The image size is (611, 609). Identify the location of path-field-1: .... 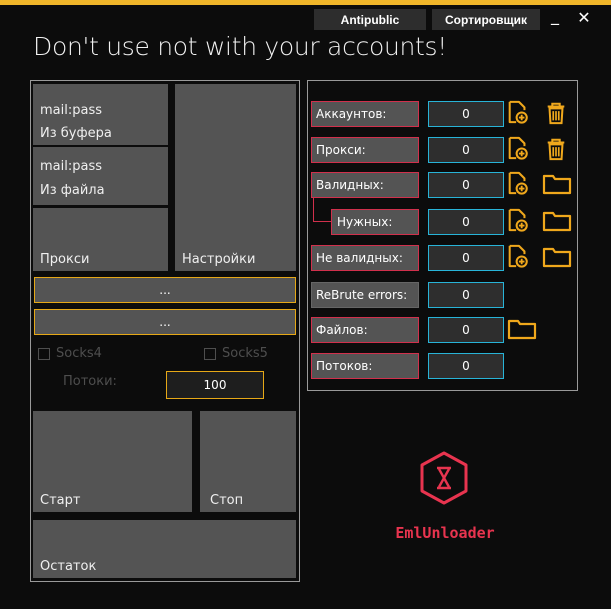
(165, 290).